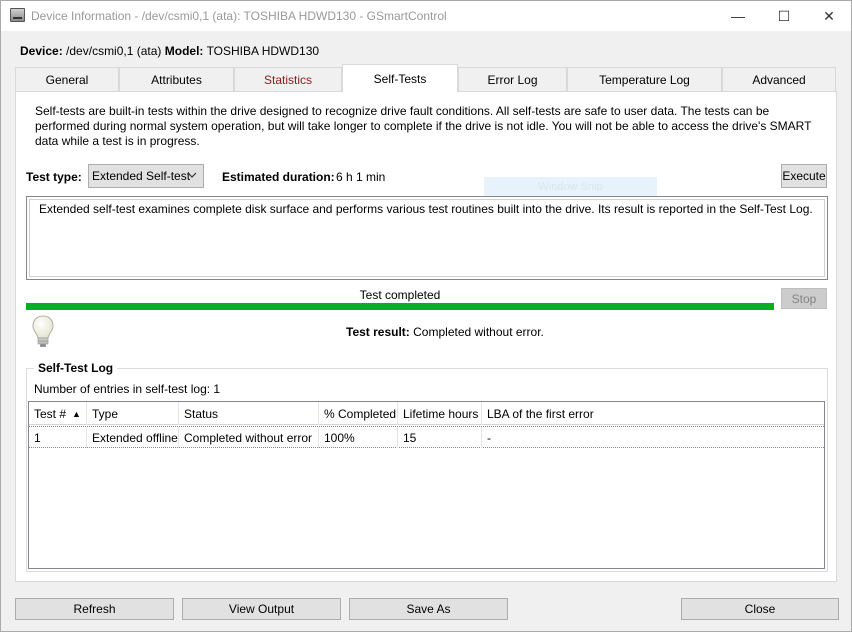  What do you see at coordinates (288, 79) in the screenshot?
I see `tab-statistics: Statistics` at bounding box center [288, 79].